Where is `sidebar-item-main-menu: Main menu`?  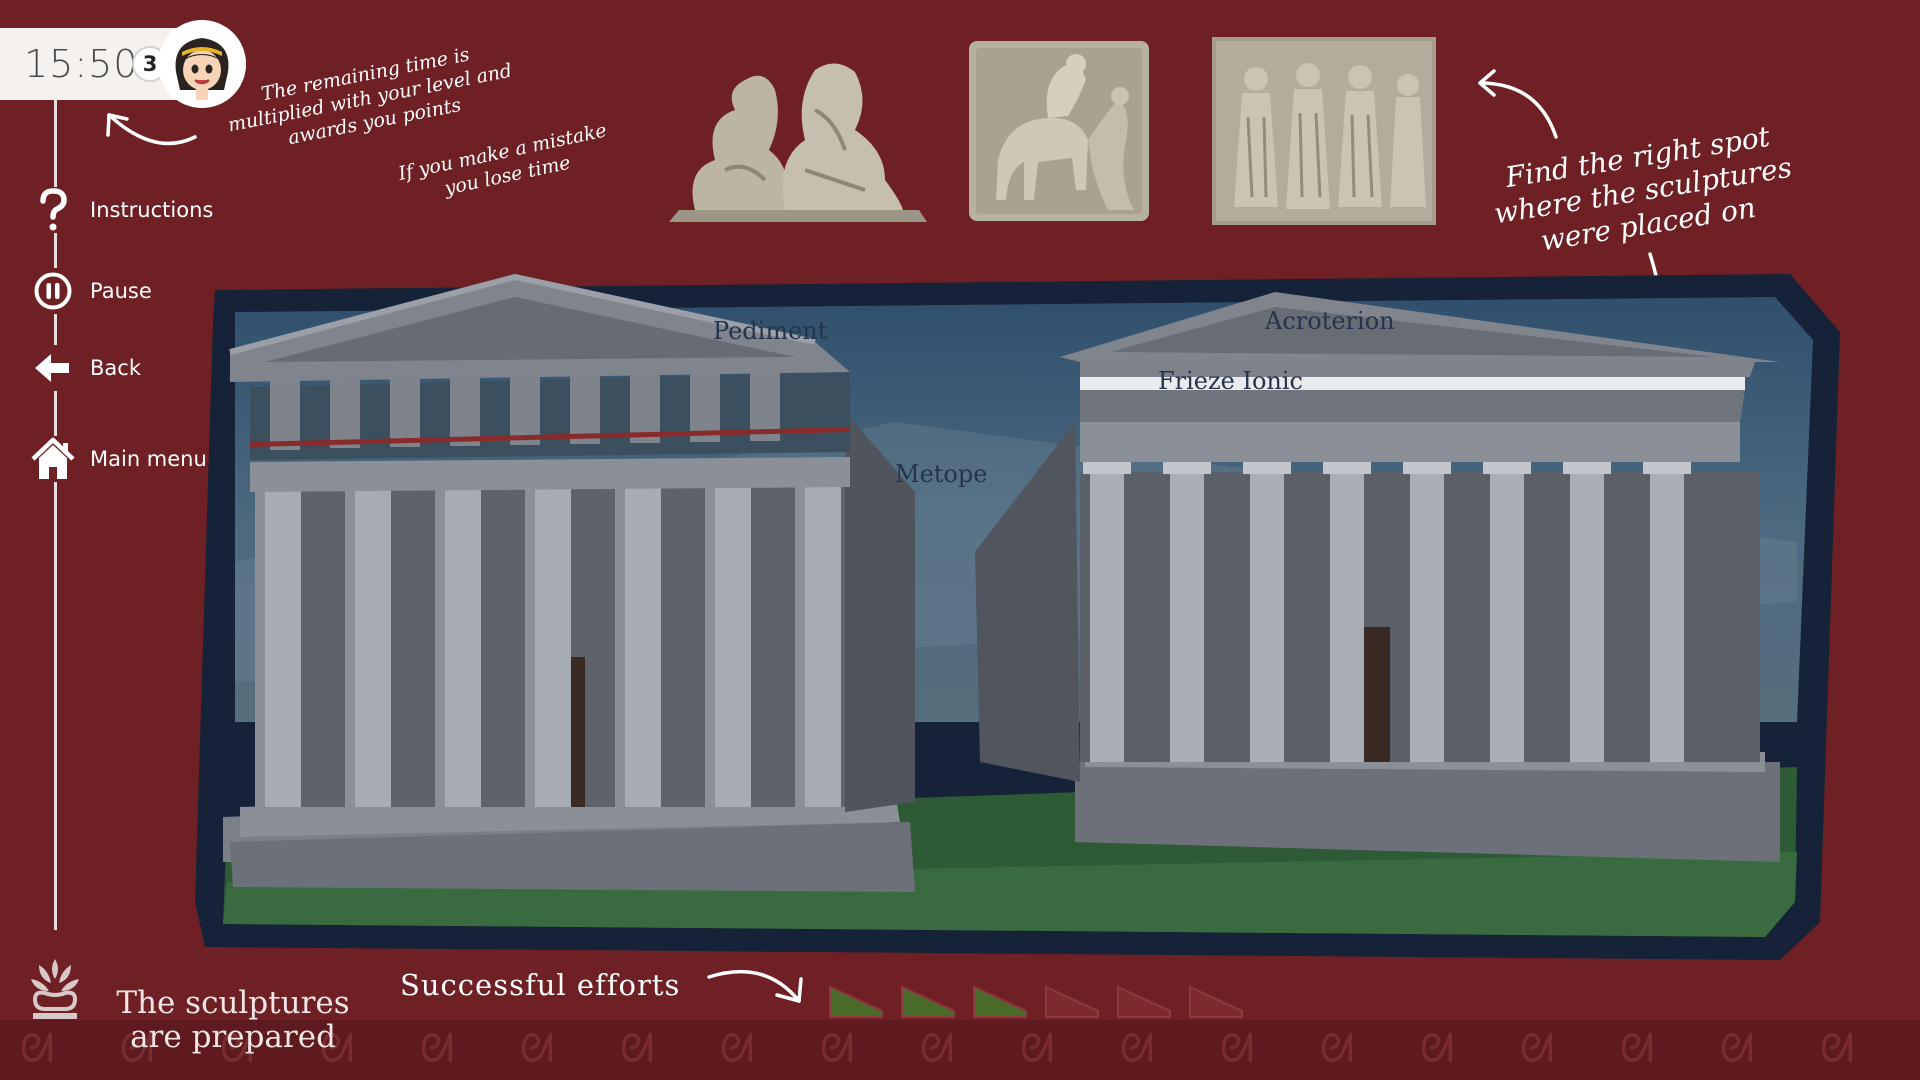
sidebar-item-main-menu: Main menu is located at coordinates (118, 459).